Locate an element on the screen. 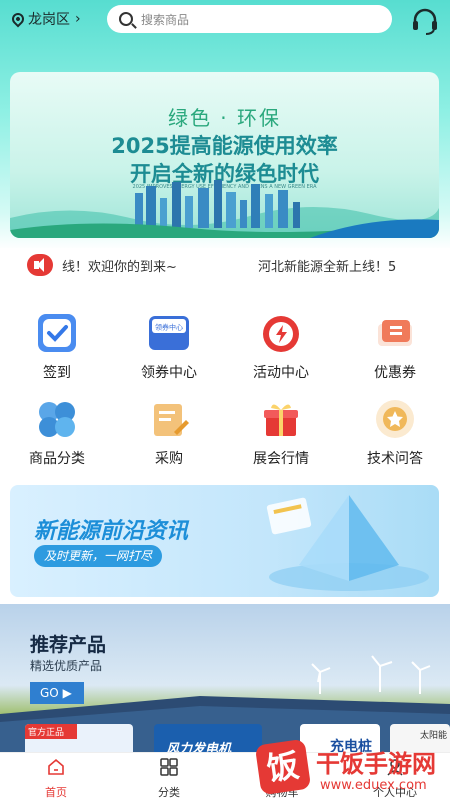 Image resolution: width=450 pixels, height=800 pixels. product-card: 风力发电机 is located at coordinates (208, 738).